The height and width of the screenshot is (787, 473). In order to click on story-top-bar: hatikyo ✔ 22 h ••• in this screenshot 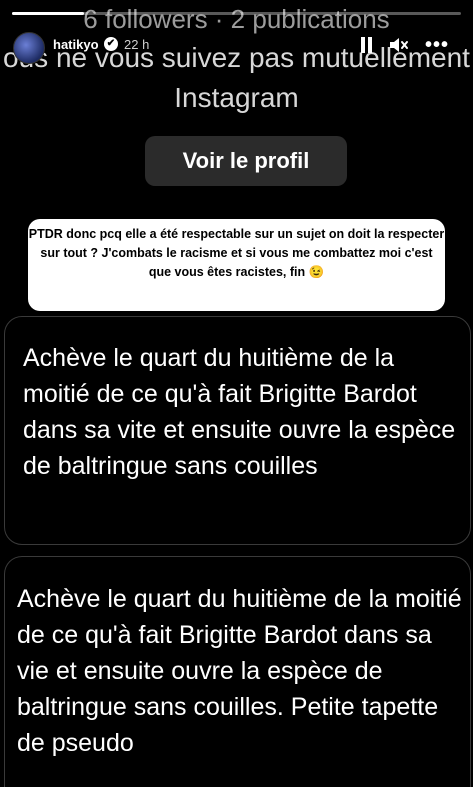, I will do `click(236, 46)`.